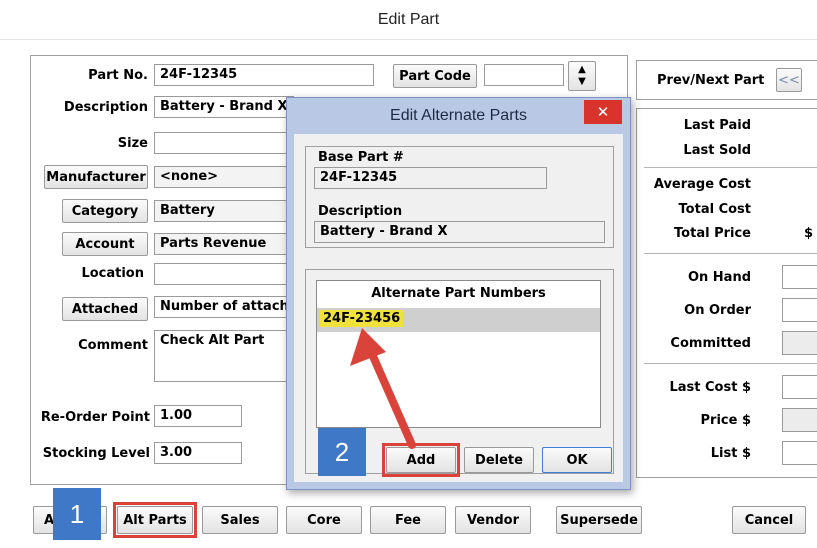 Image resolution: width=817 pixels, height=548 pixels. Describe the element at coordinates (603, 112) in the screenshot. I see `close-icon: ✕` at that location.